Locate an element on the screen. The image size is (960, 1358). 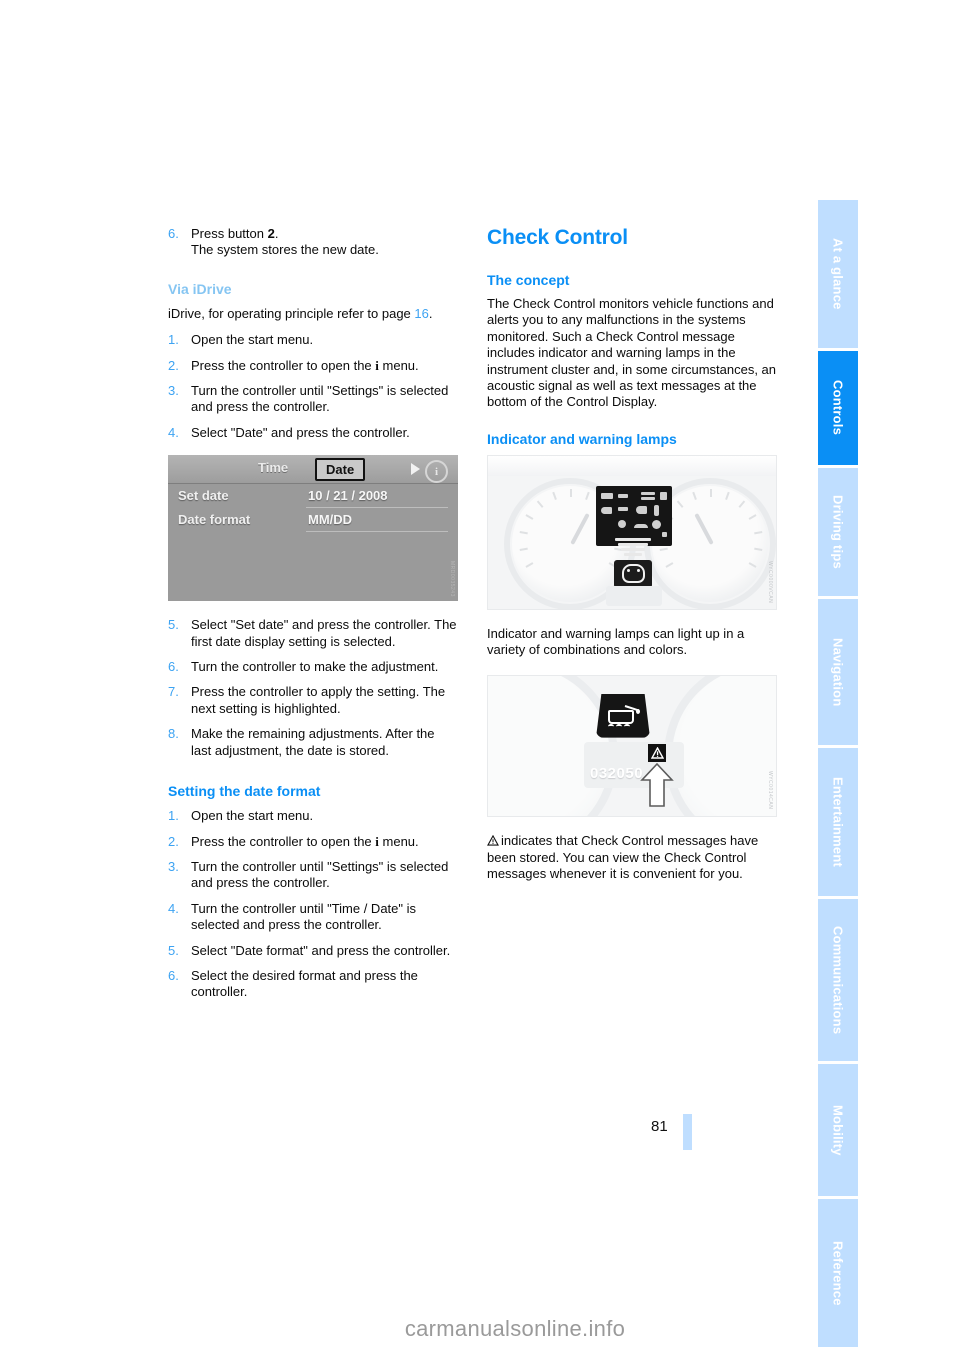
page-title: Check Control is located at coordinates (557, 237).